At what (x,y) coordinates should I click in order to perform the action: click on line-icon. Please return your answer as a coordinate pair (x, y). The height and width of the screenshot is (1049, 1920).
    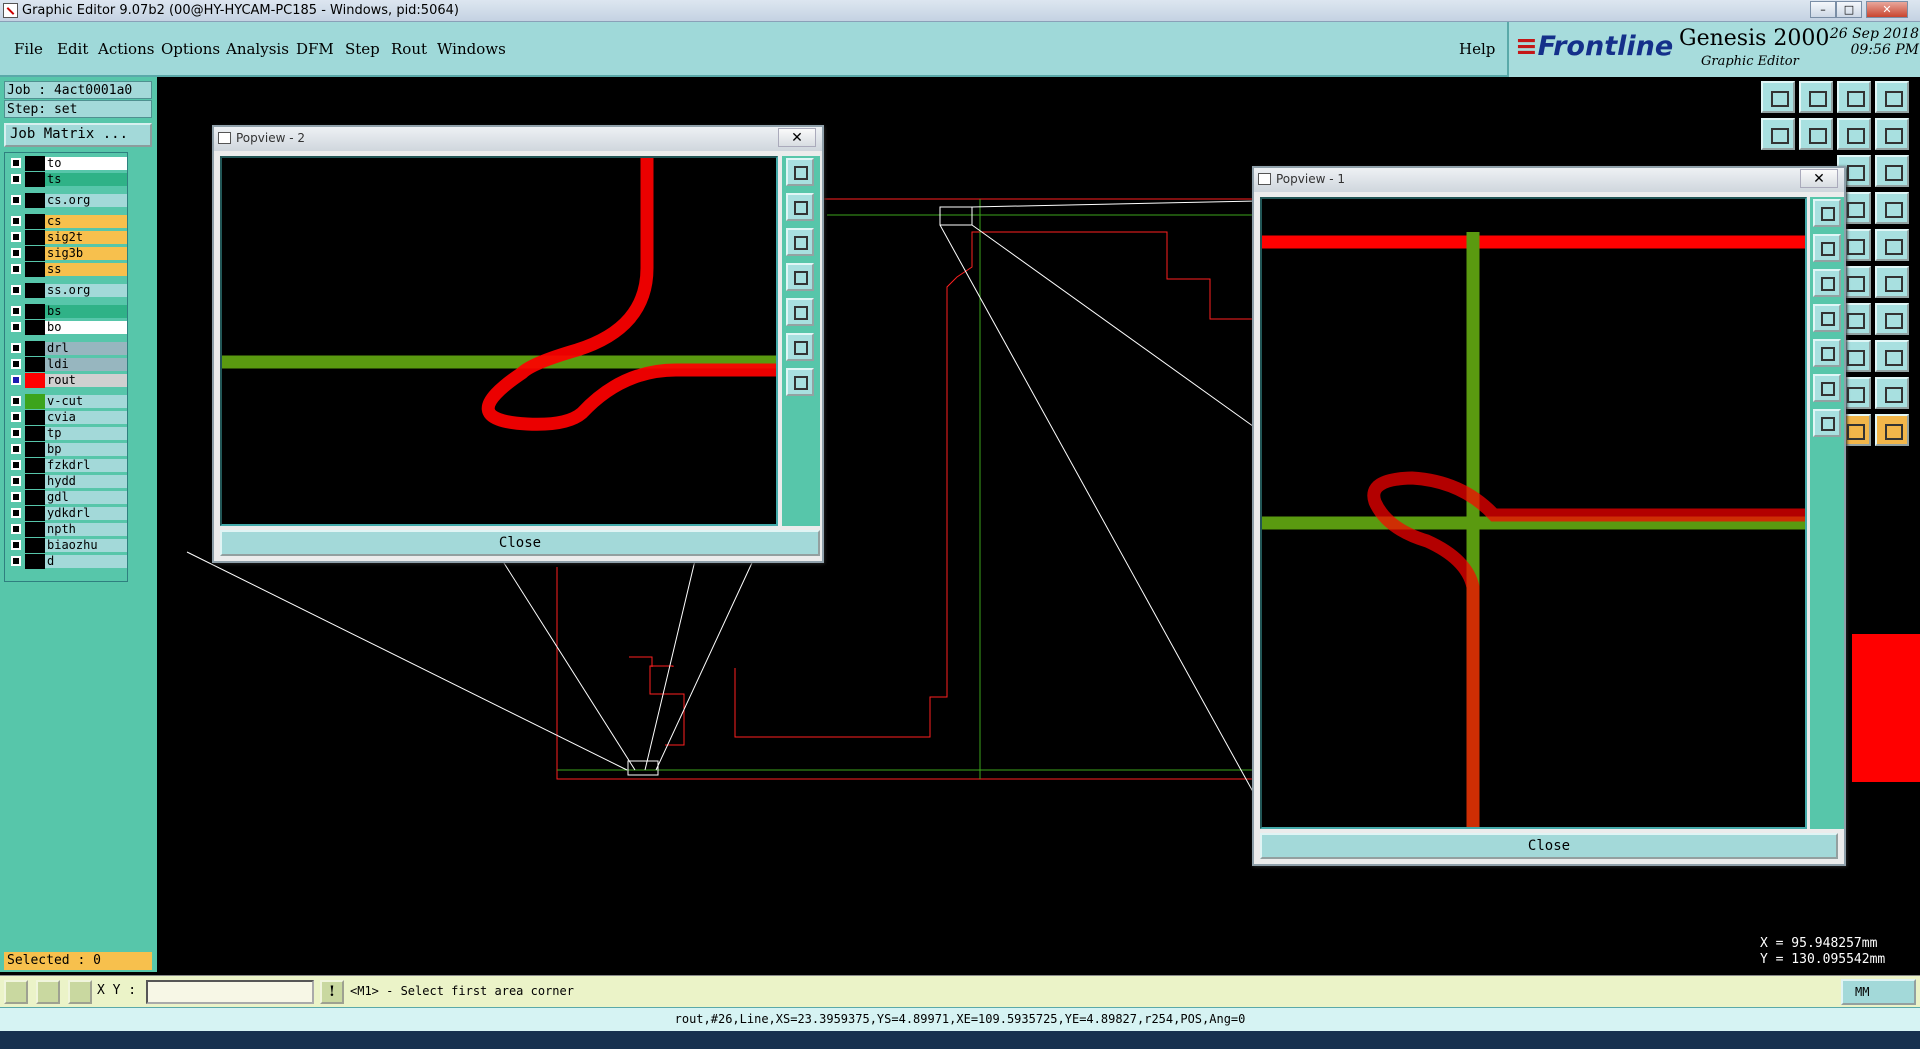
    Looking at the image, I should click on (1892, 282).